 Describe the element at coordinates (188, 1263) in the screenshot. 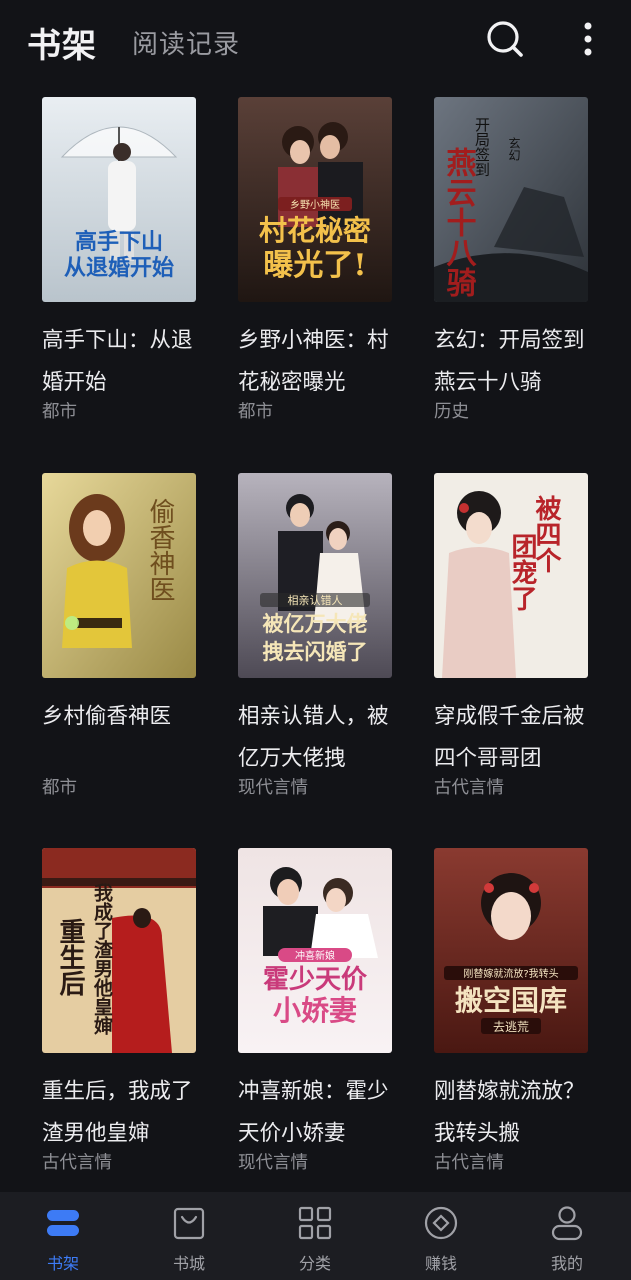

I see `nav-label: 书城` at that location.